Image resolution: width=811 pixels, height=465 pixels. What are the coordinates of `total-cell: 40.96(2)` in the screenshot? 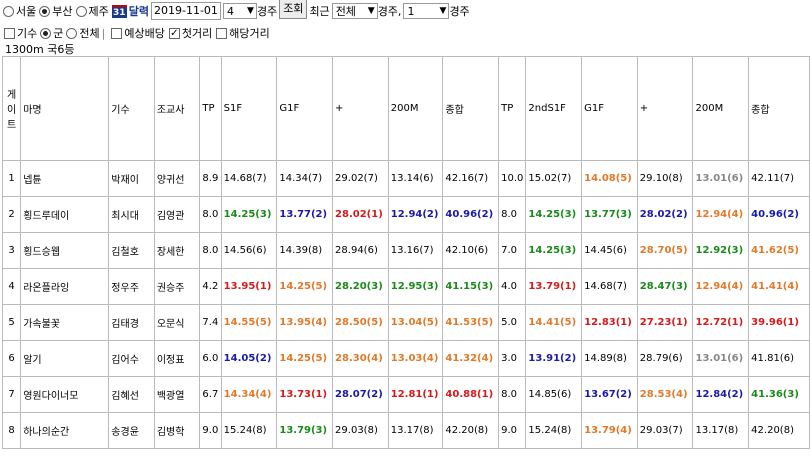 It's located at (471, 214).